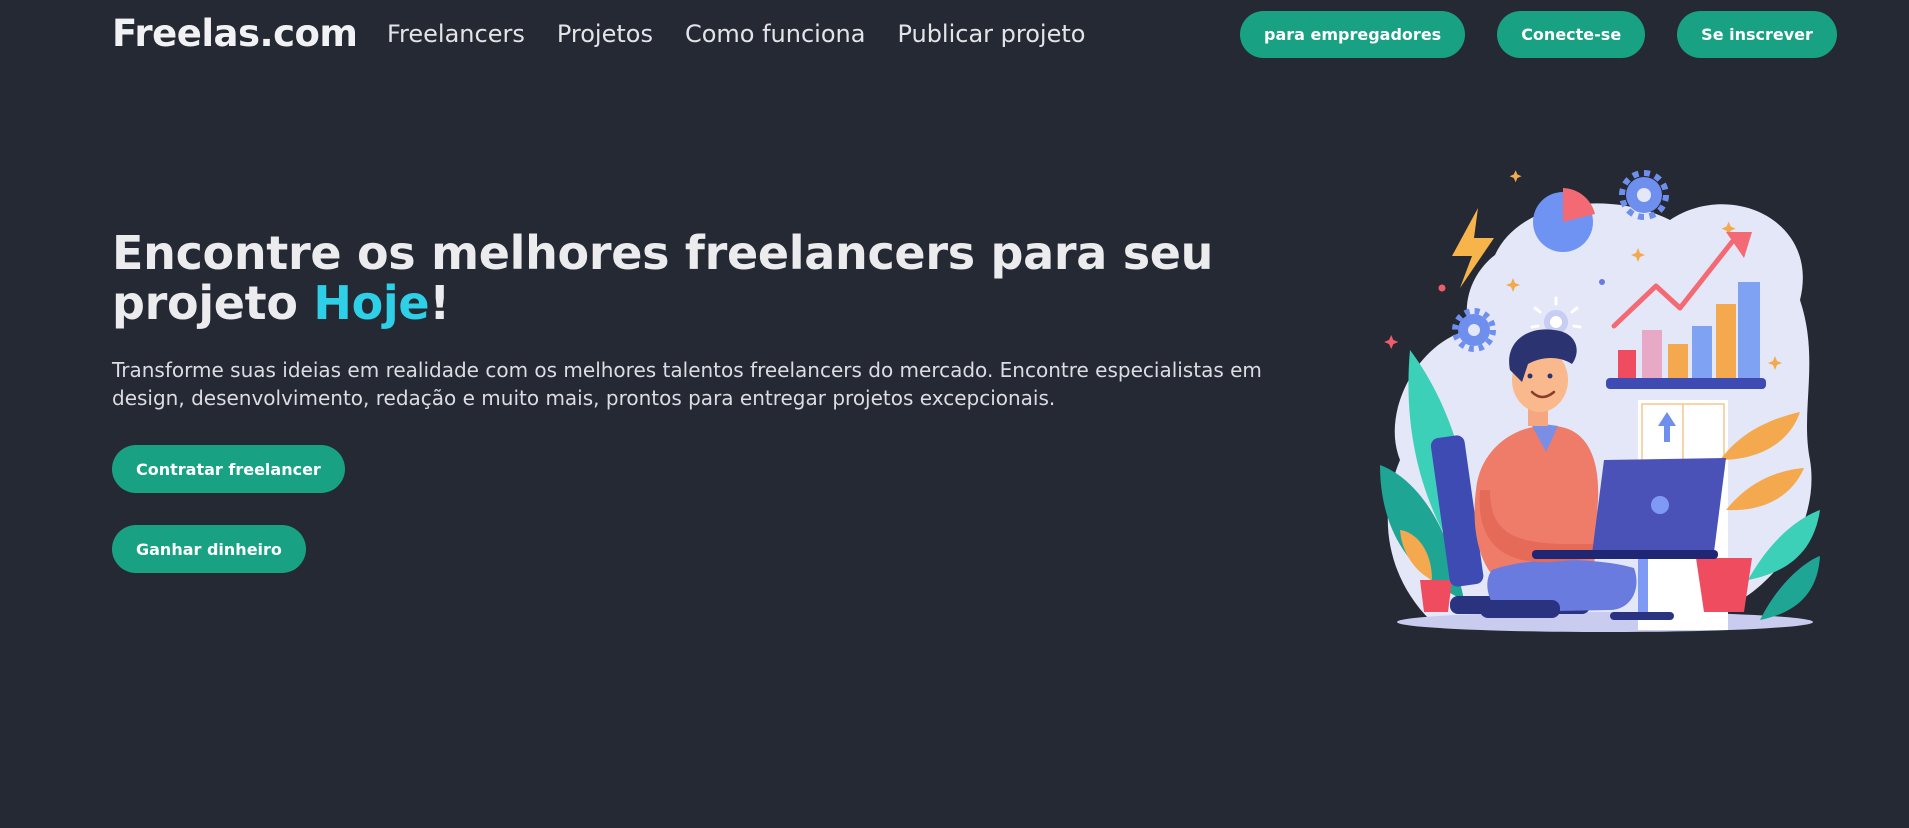  What do you see at coordinates (371, 303) in the screenshot?
I see `hero-title-highlight: Hoje` at bounding box center [371, 303].